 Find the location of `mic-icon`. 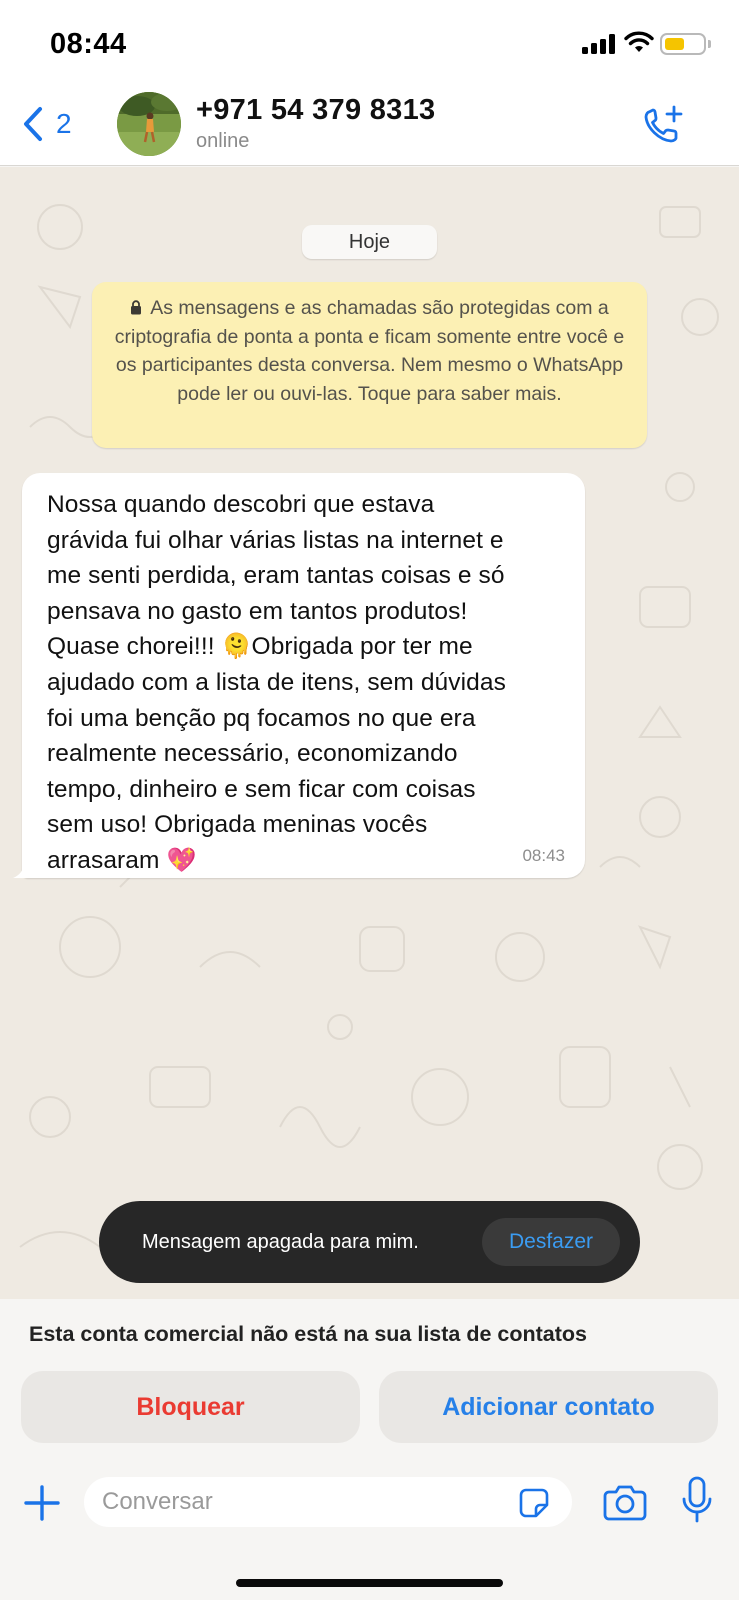

mic-icon is located at coordinates (697, 1501).